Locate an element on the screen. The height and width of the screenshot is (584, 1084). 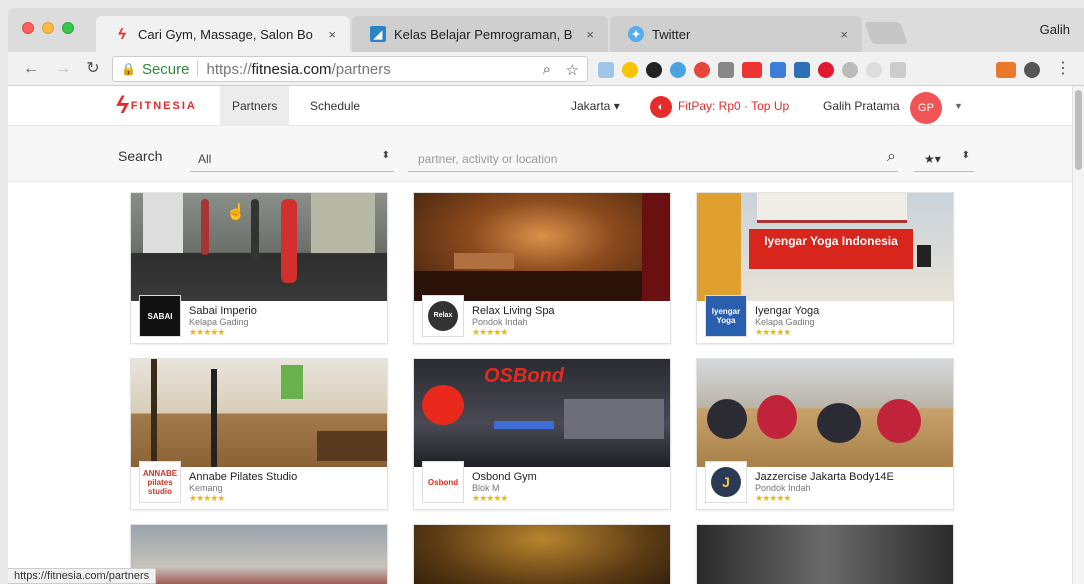
close-window-button is located at coordinates (28, 28).